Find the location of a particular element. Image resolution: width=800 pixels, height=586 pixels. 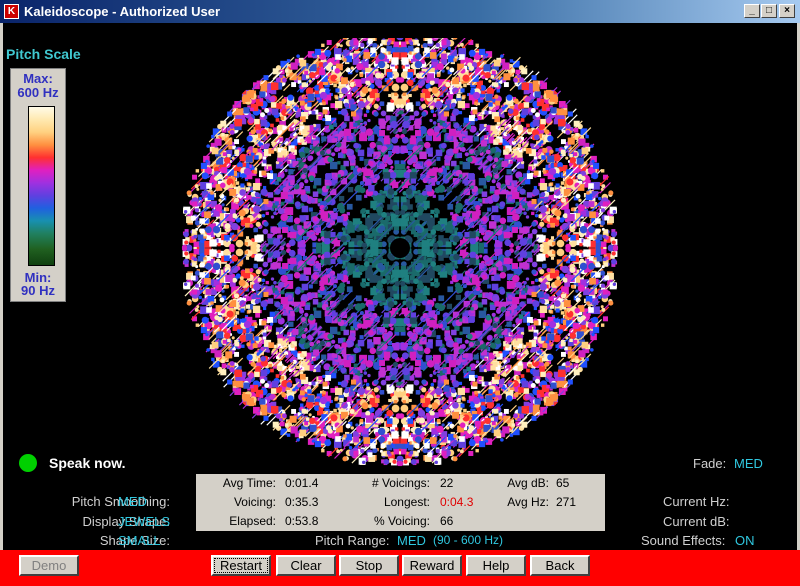

pitch-min-value: 90 Hz is located at coordinates (38, 290).